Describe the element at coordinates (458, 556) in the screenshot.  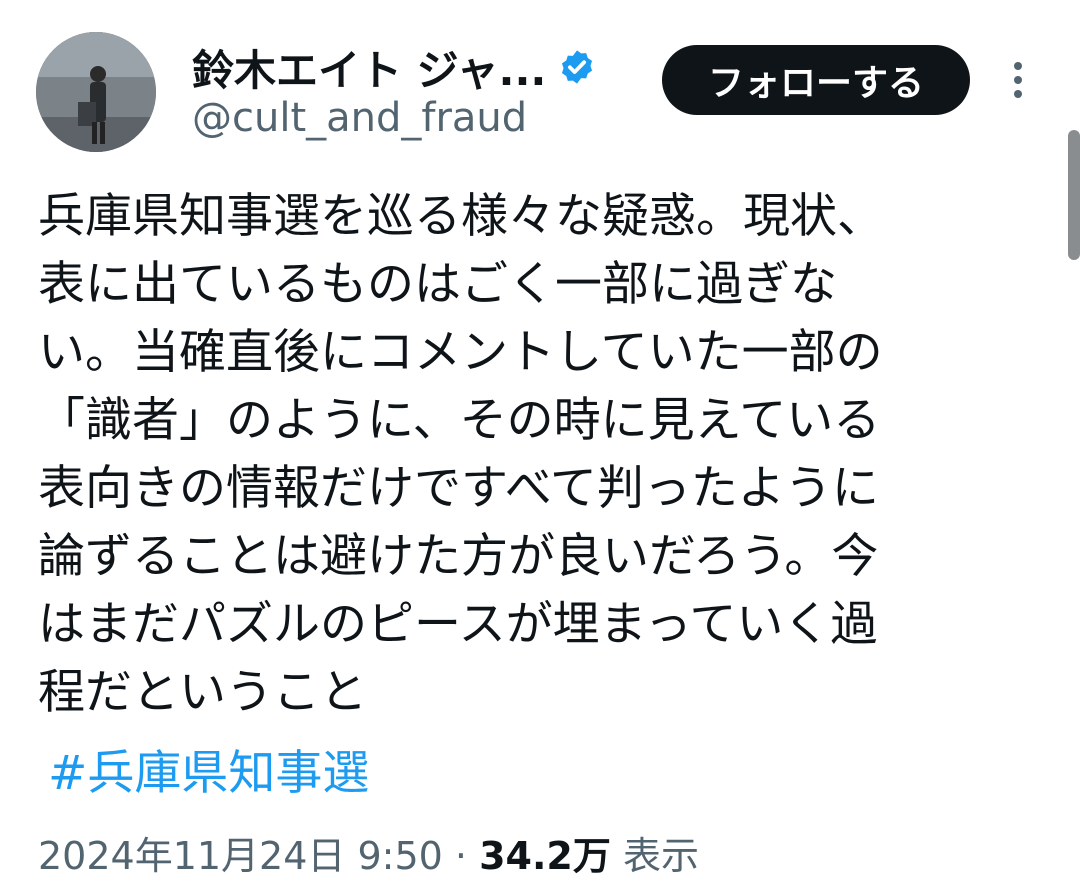
I see `tweet-text-line: 論ずることは避けた方が良いだろう。今` at that location.